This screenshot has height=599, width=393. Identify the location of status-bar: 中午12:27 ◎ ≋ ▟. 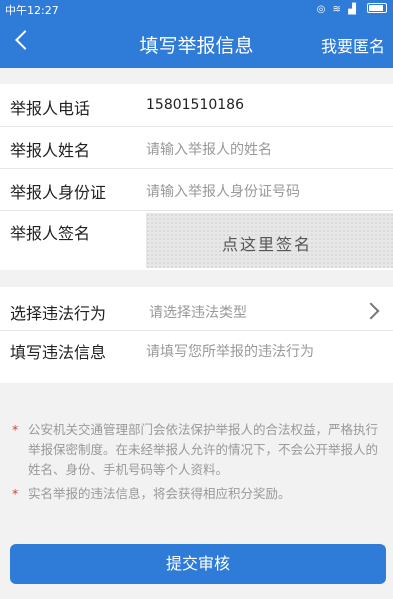
(196, 9).